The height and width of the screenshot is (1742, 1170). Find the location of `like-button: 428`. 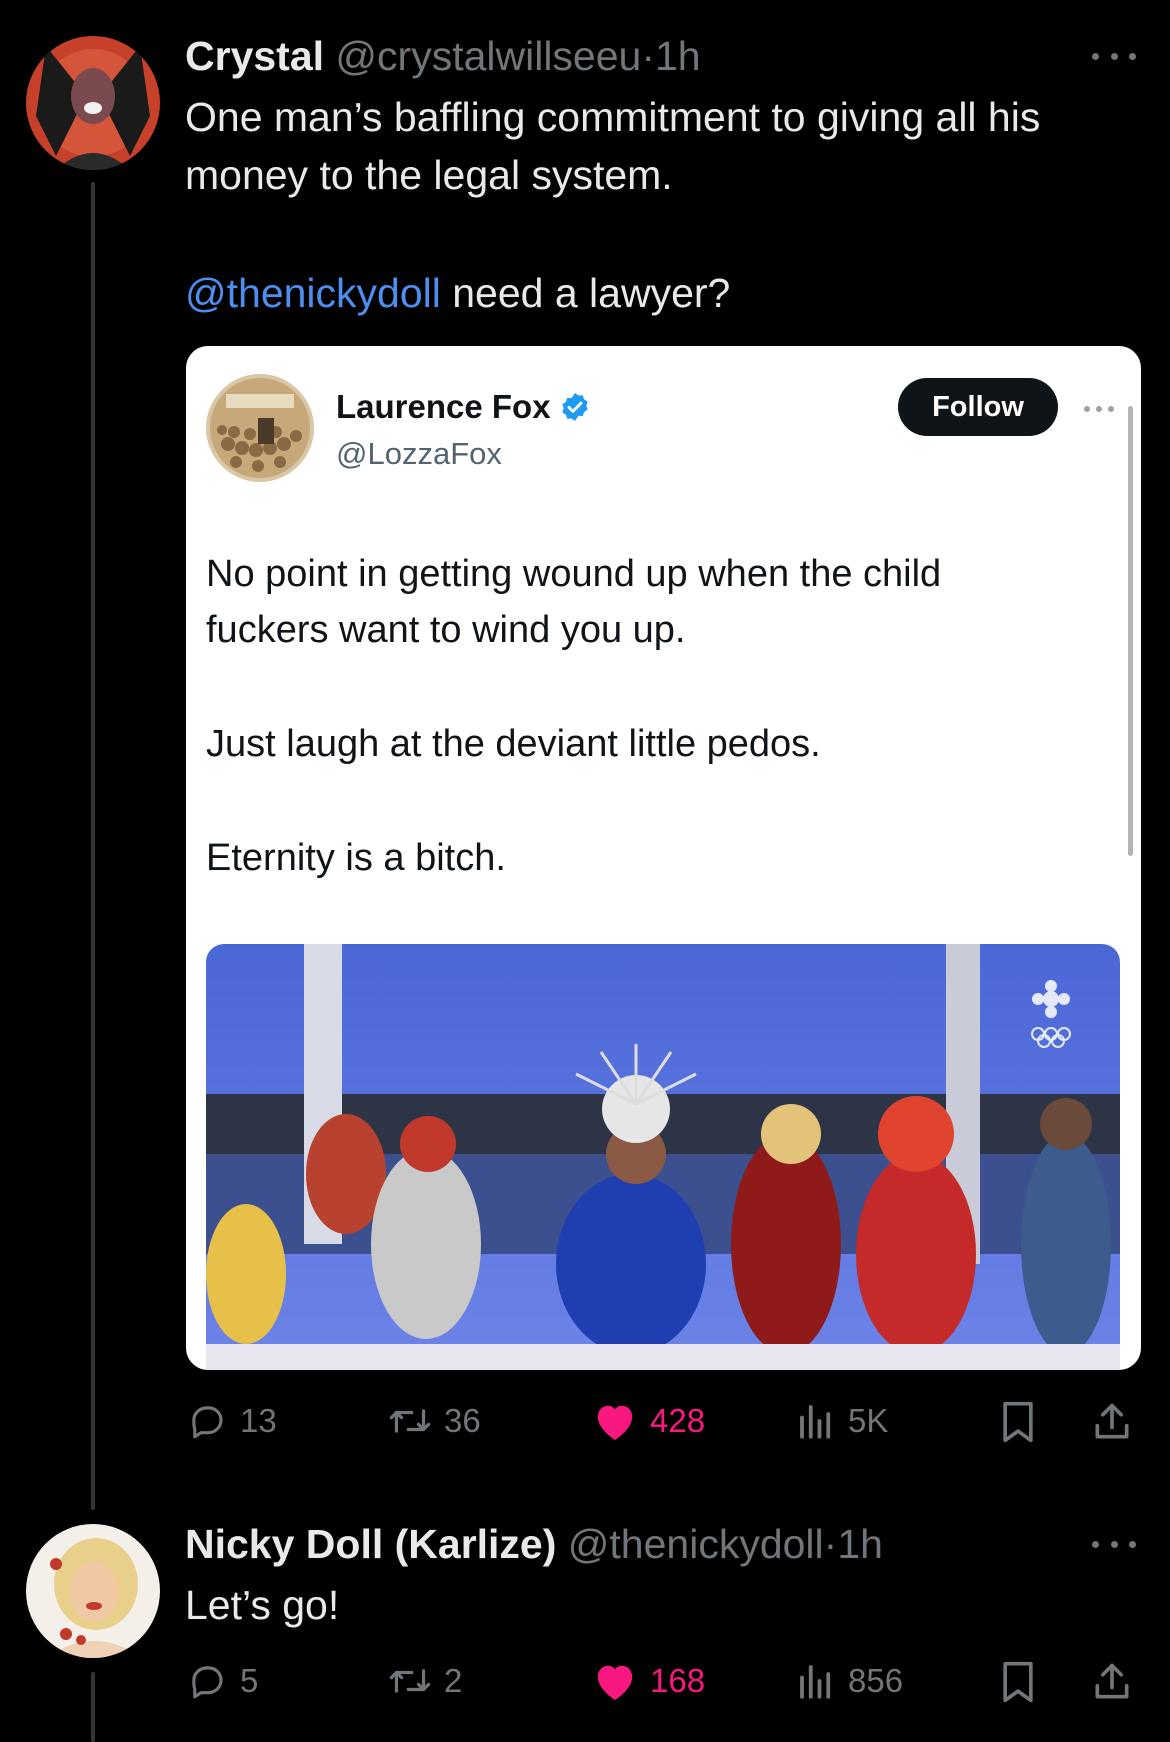

like-button: 428 is located at coordinates (648, 1421).